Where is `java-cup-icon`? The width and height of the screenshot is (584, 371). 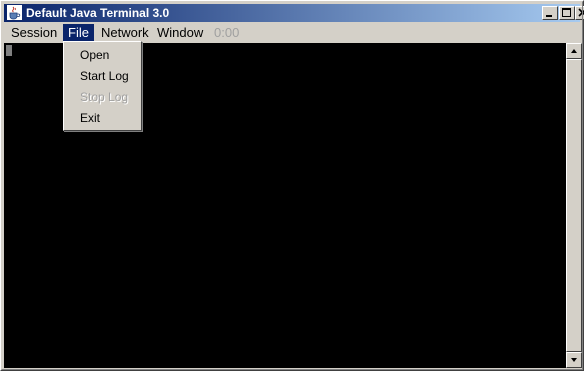 java-cup-icon is located at coordinates (14, 12).